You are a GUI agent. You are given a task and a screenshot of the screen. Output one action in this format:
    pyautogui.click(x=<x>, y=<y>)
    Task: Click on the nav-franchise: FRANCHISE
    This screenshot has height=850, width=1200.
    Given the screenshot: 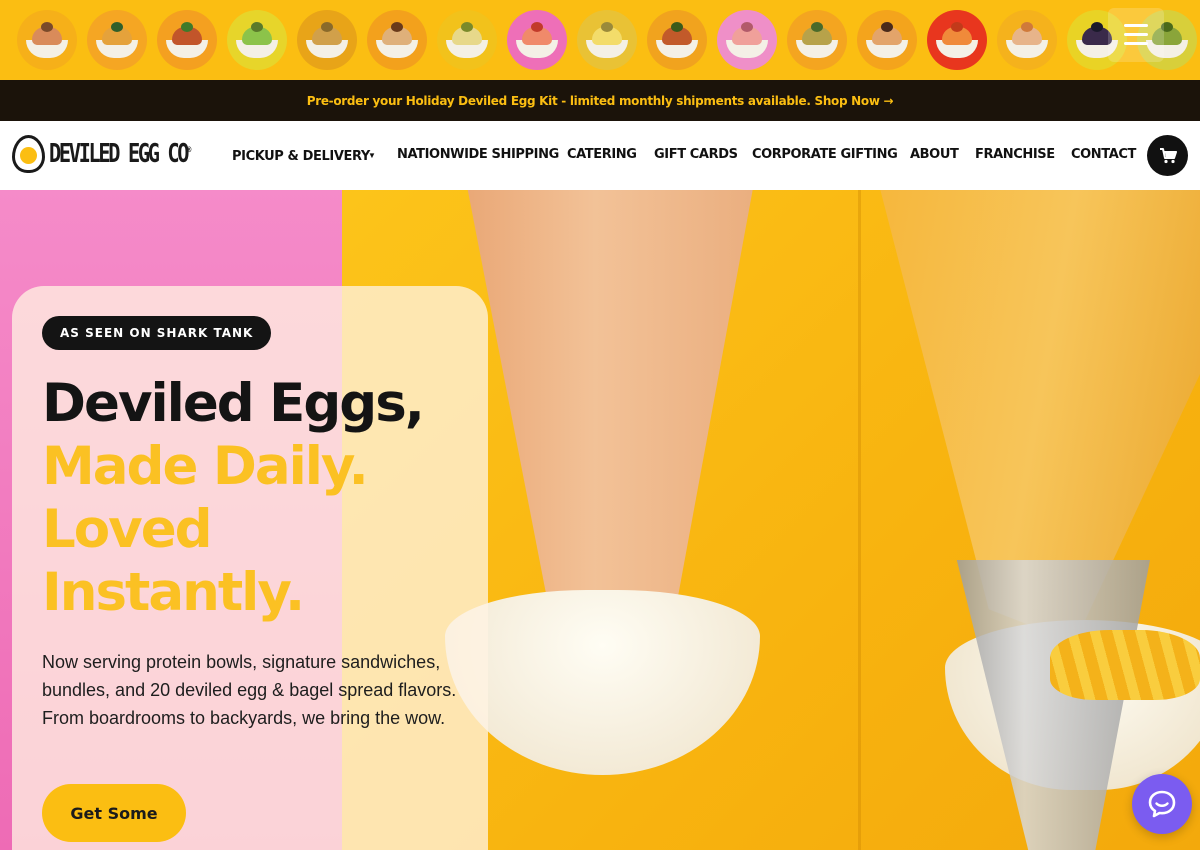 What is the action you would take?
    pyautogui.click(x=1015, y=154)
    